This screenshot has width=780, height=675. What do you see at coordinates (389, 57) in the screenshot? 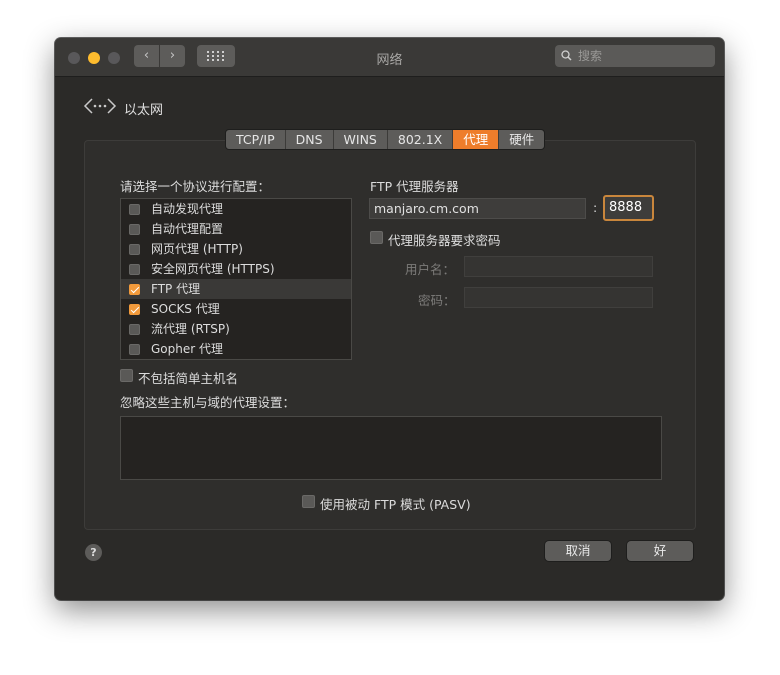
I see `title-bar: ‹ › 网络 搜索` at bounding box center [389, 57].